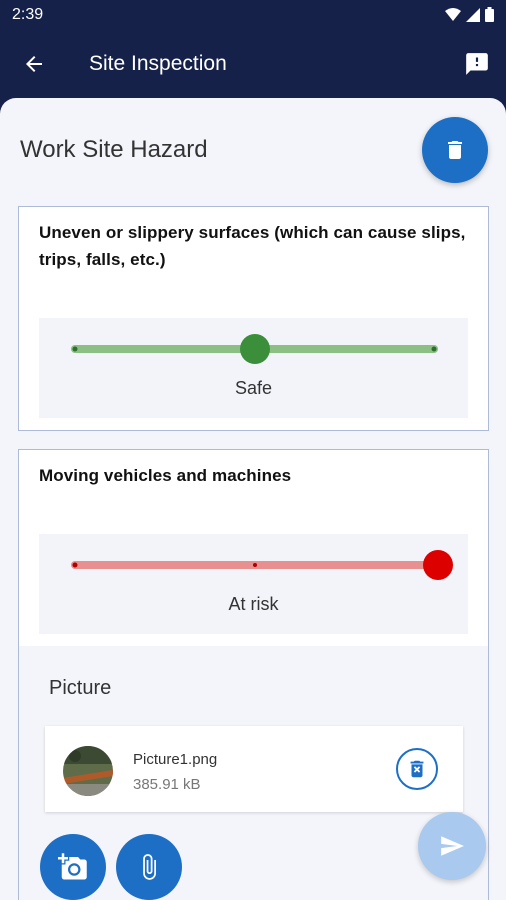 The height and width of the screenshot is (900, 506). What do you see at coordinates (473, 14) in the screenshot?
I see `signal-icon` at bounding box center [473, 14].